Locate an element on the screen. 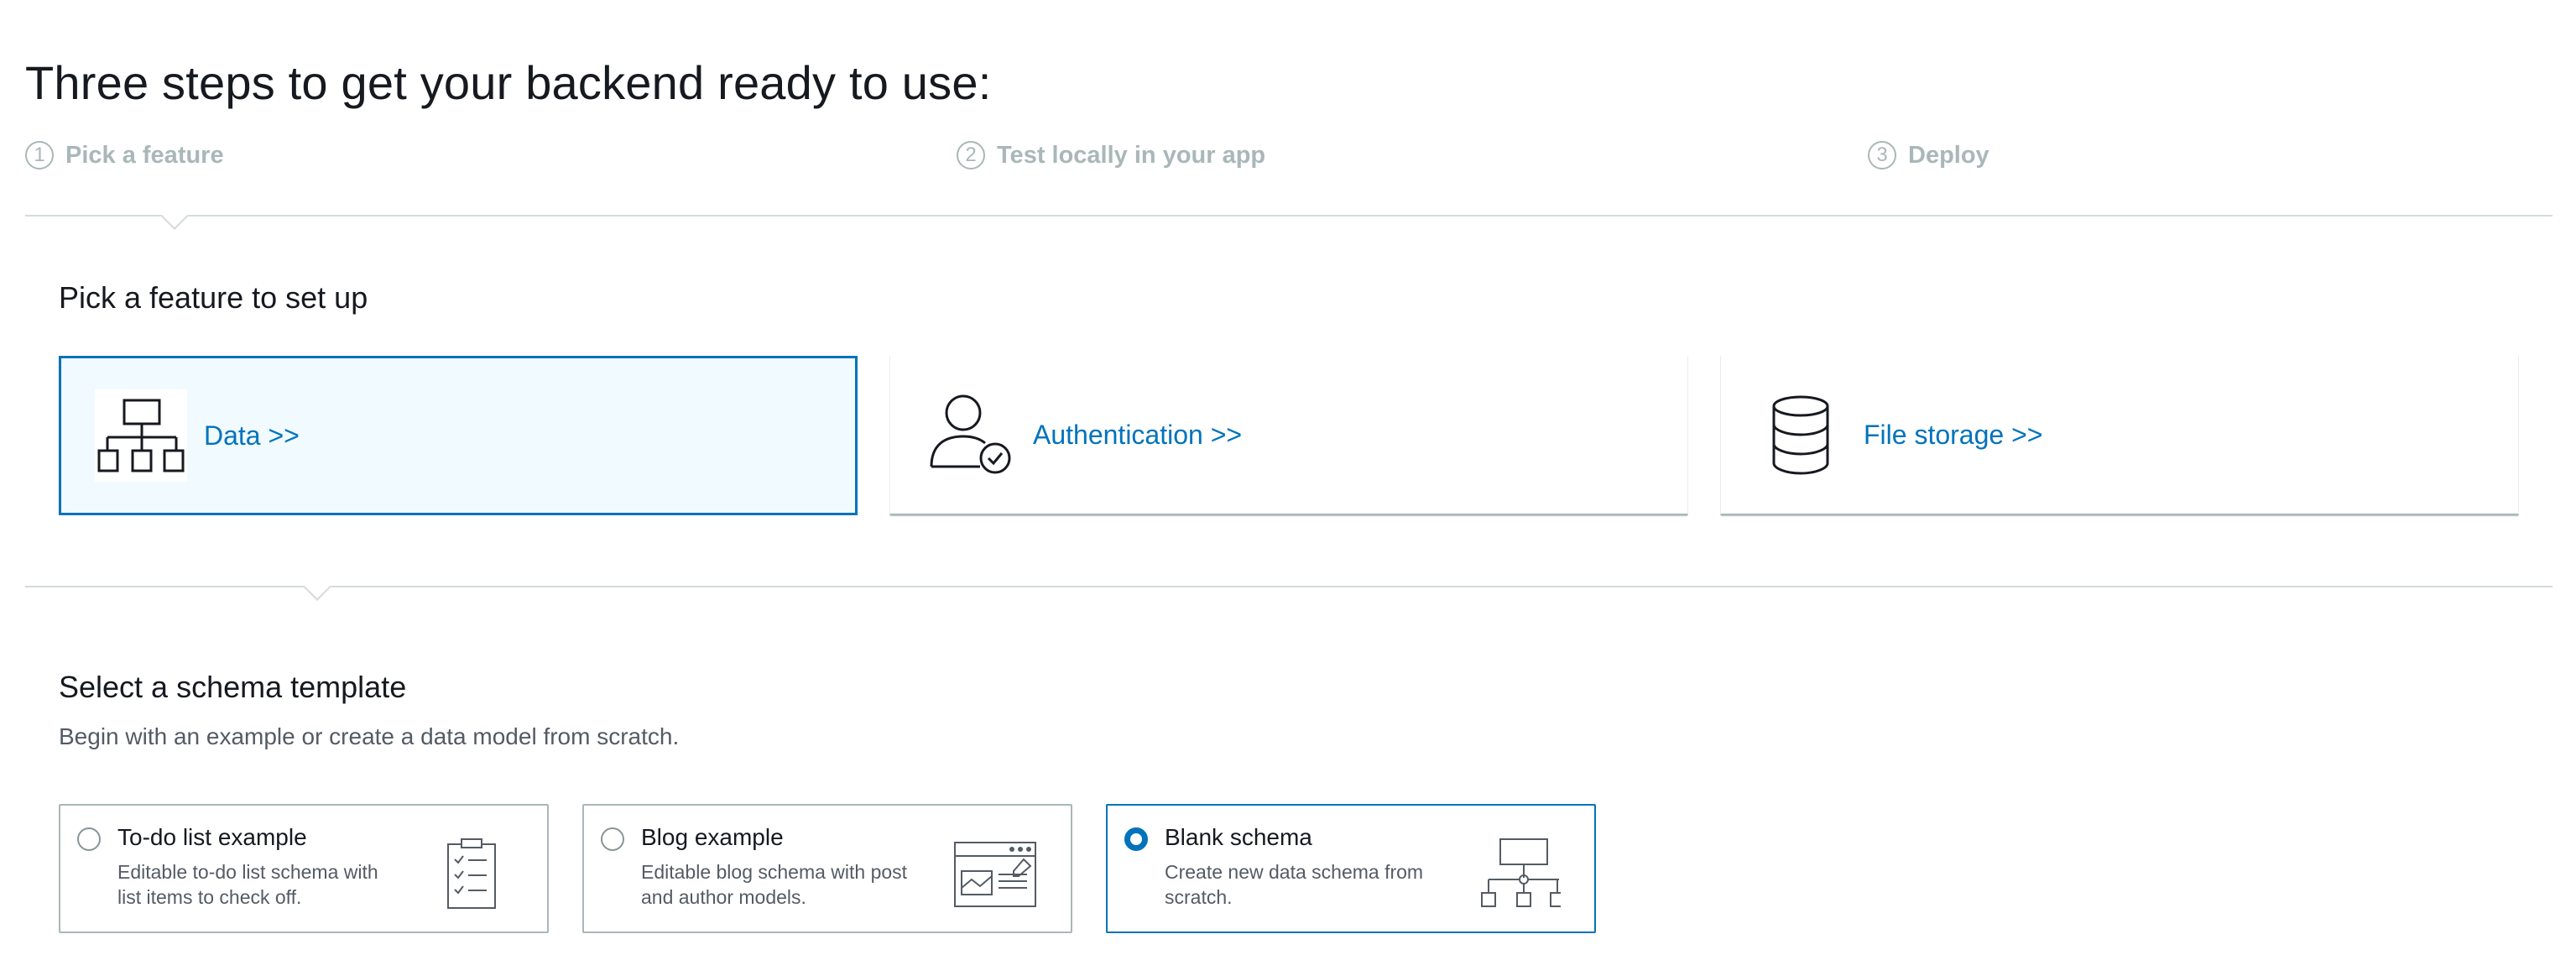 The width and height of the screenshot is (2576, 955). clipboard-checklist-icon is located at coordinates (472, 874).